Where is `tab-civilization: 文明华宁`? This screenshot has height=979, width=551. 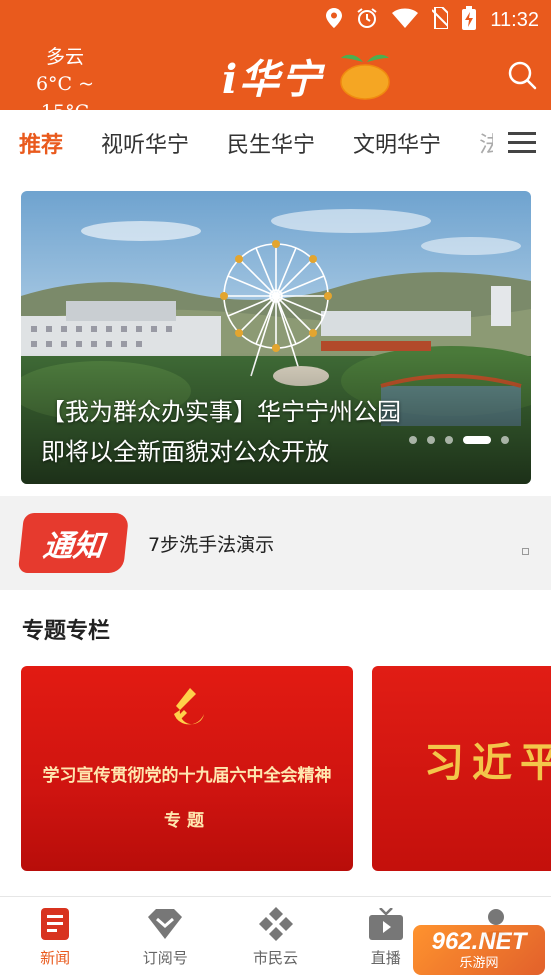 tab-civilization: 文明华宁 is located at coordinates (397, 143).